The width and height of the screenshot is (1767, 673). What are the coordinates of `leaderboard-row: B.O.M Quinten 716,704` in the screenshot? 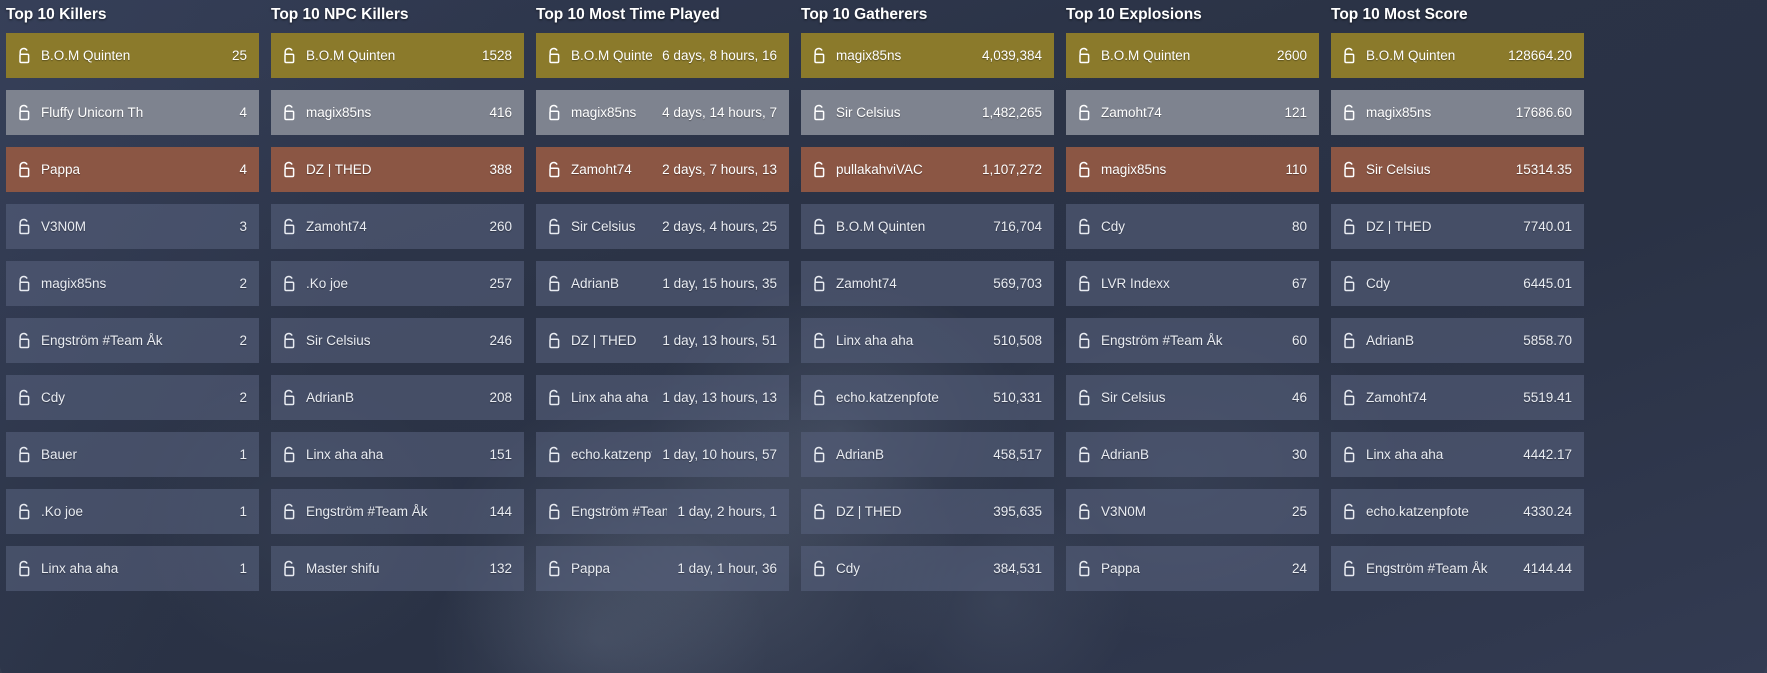 It's located at (927, 226).